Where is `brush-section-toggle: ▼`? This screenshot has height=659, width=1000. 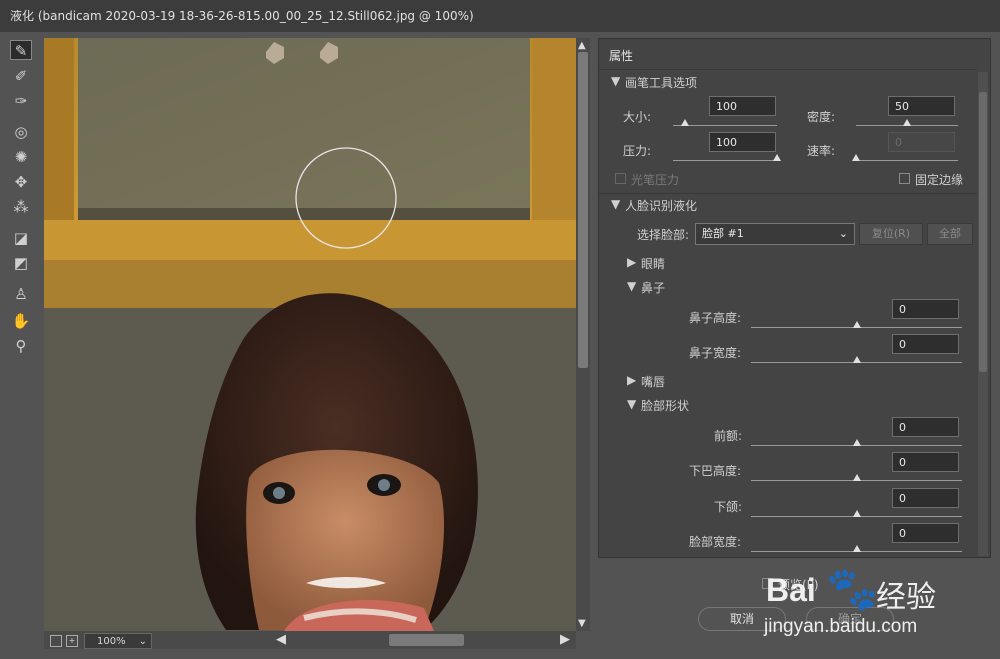
brush-section-toggle: ▼ is located at coordinates (615, 81).